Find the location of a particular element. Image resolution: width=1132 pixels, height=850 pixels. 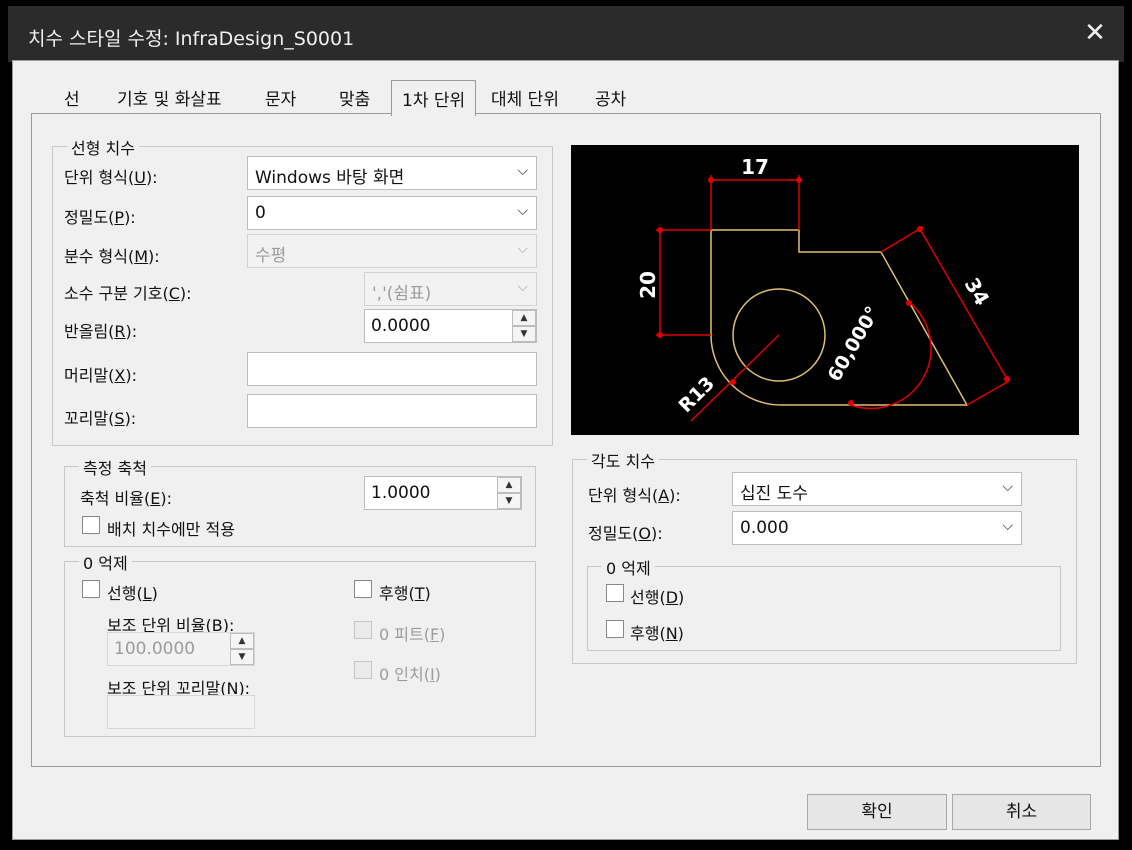

suffix-label: 꼬리말(S): is located at coordinates (100, 418).